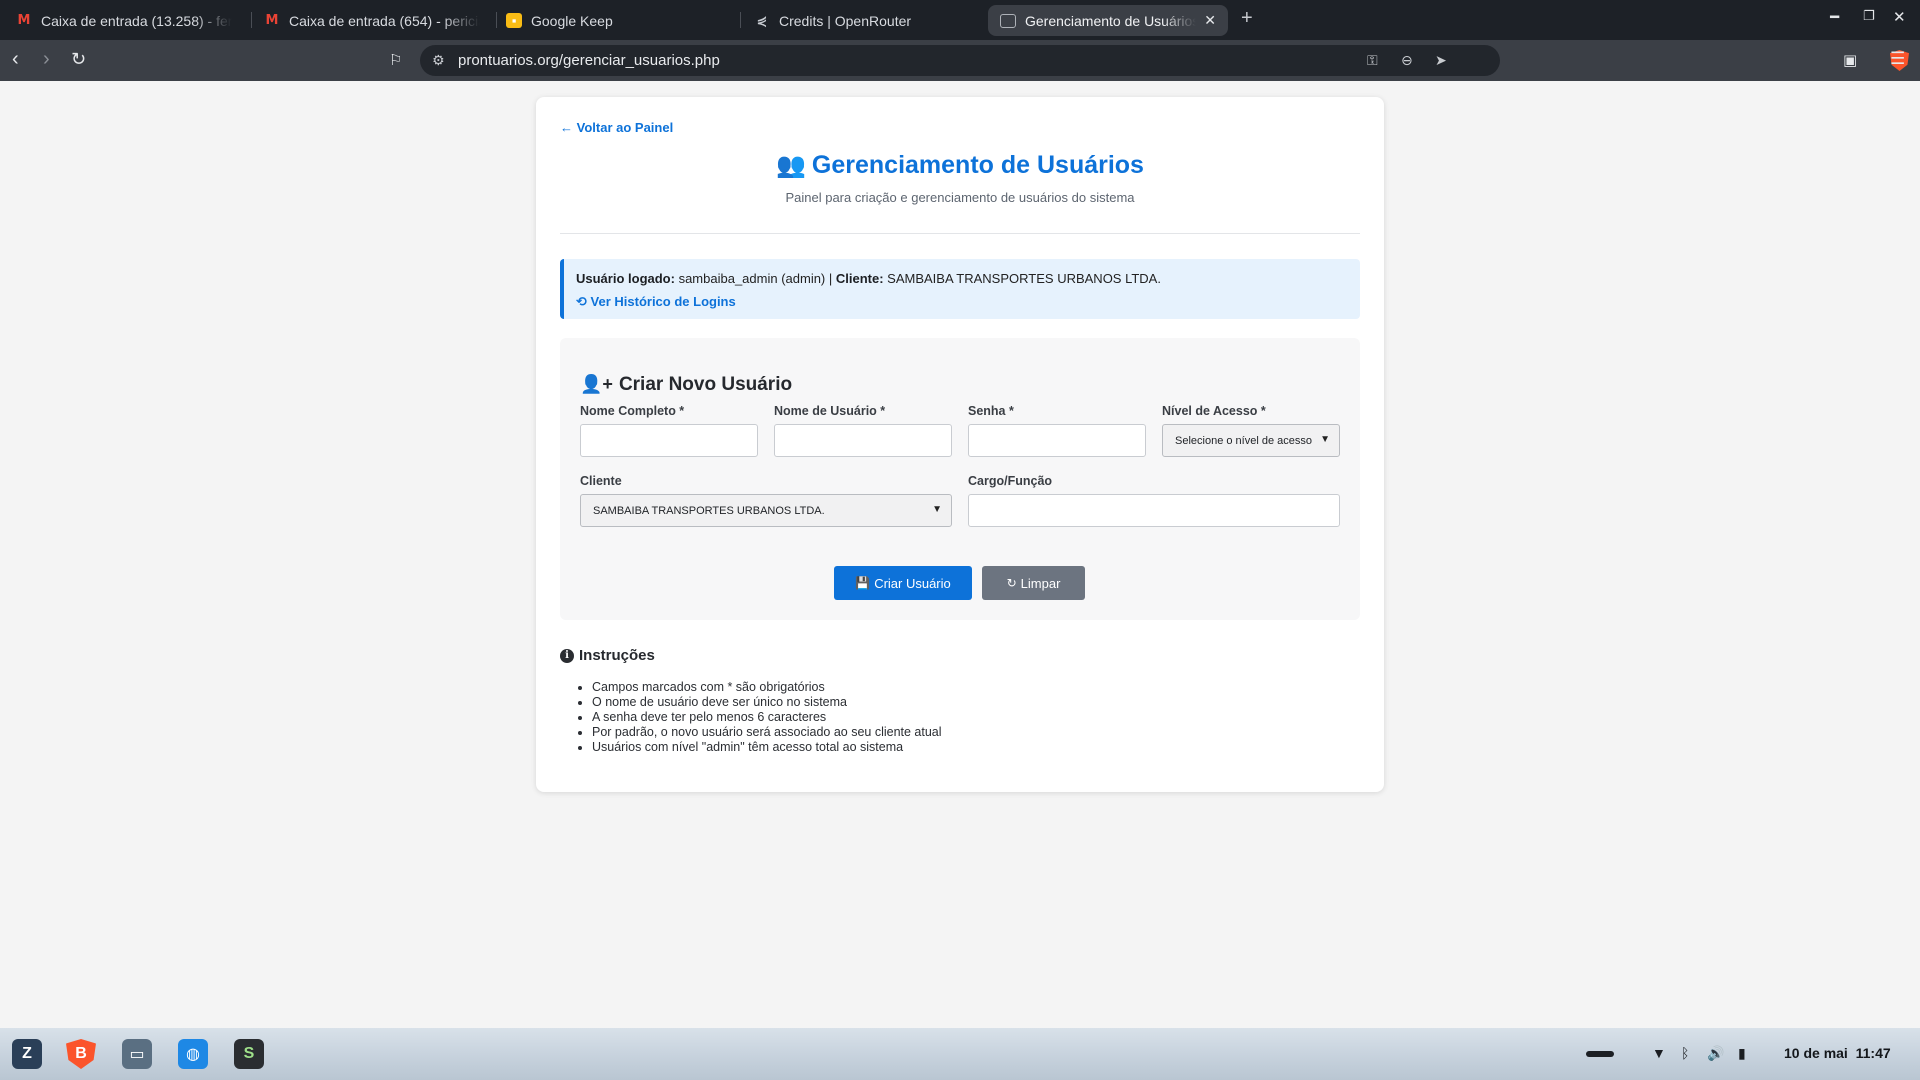  Describe the element at coordinates (709, 510) in the screenshot. I see `client-select-value: SAMBAIBA TRANSPORTES URBANOS LTDA.` at that location.